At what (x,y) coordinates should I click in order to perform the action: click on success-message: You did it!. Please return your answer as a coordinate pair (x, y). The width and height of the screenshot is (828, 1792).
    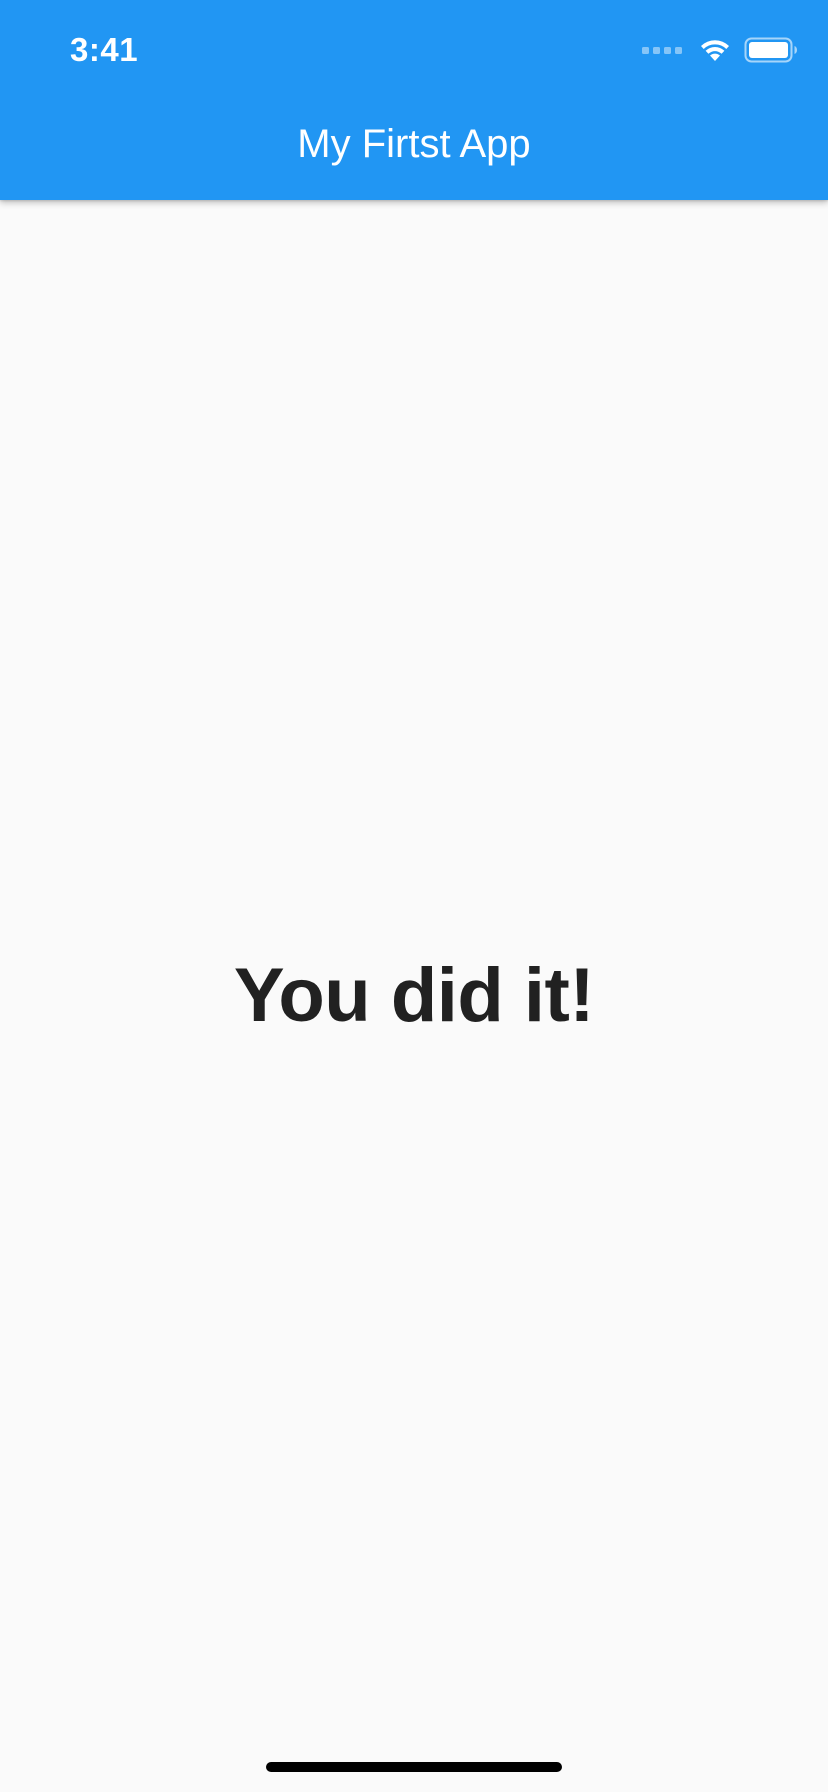
    Looking at the image, I should click on (414, 995).